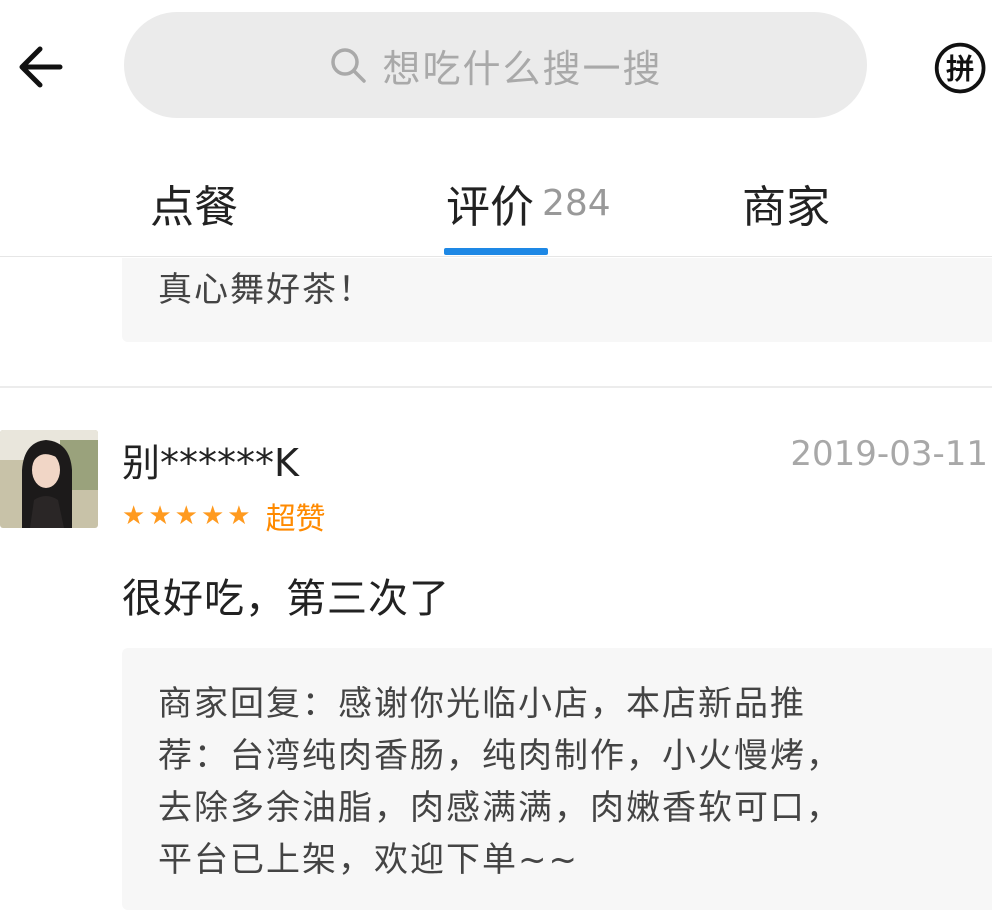 Image resolution: width=992 pixels, height=916 pixels. What do you see at coordinates (194, 207) in the screenshot?
I see `tab-order-label: 点餐` at bounding box center [194, 207].